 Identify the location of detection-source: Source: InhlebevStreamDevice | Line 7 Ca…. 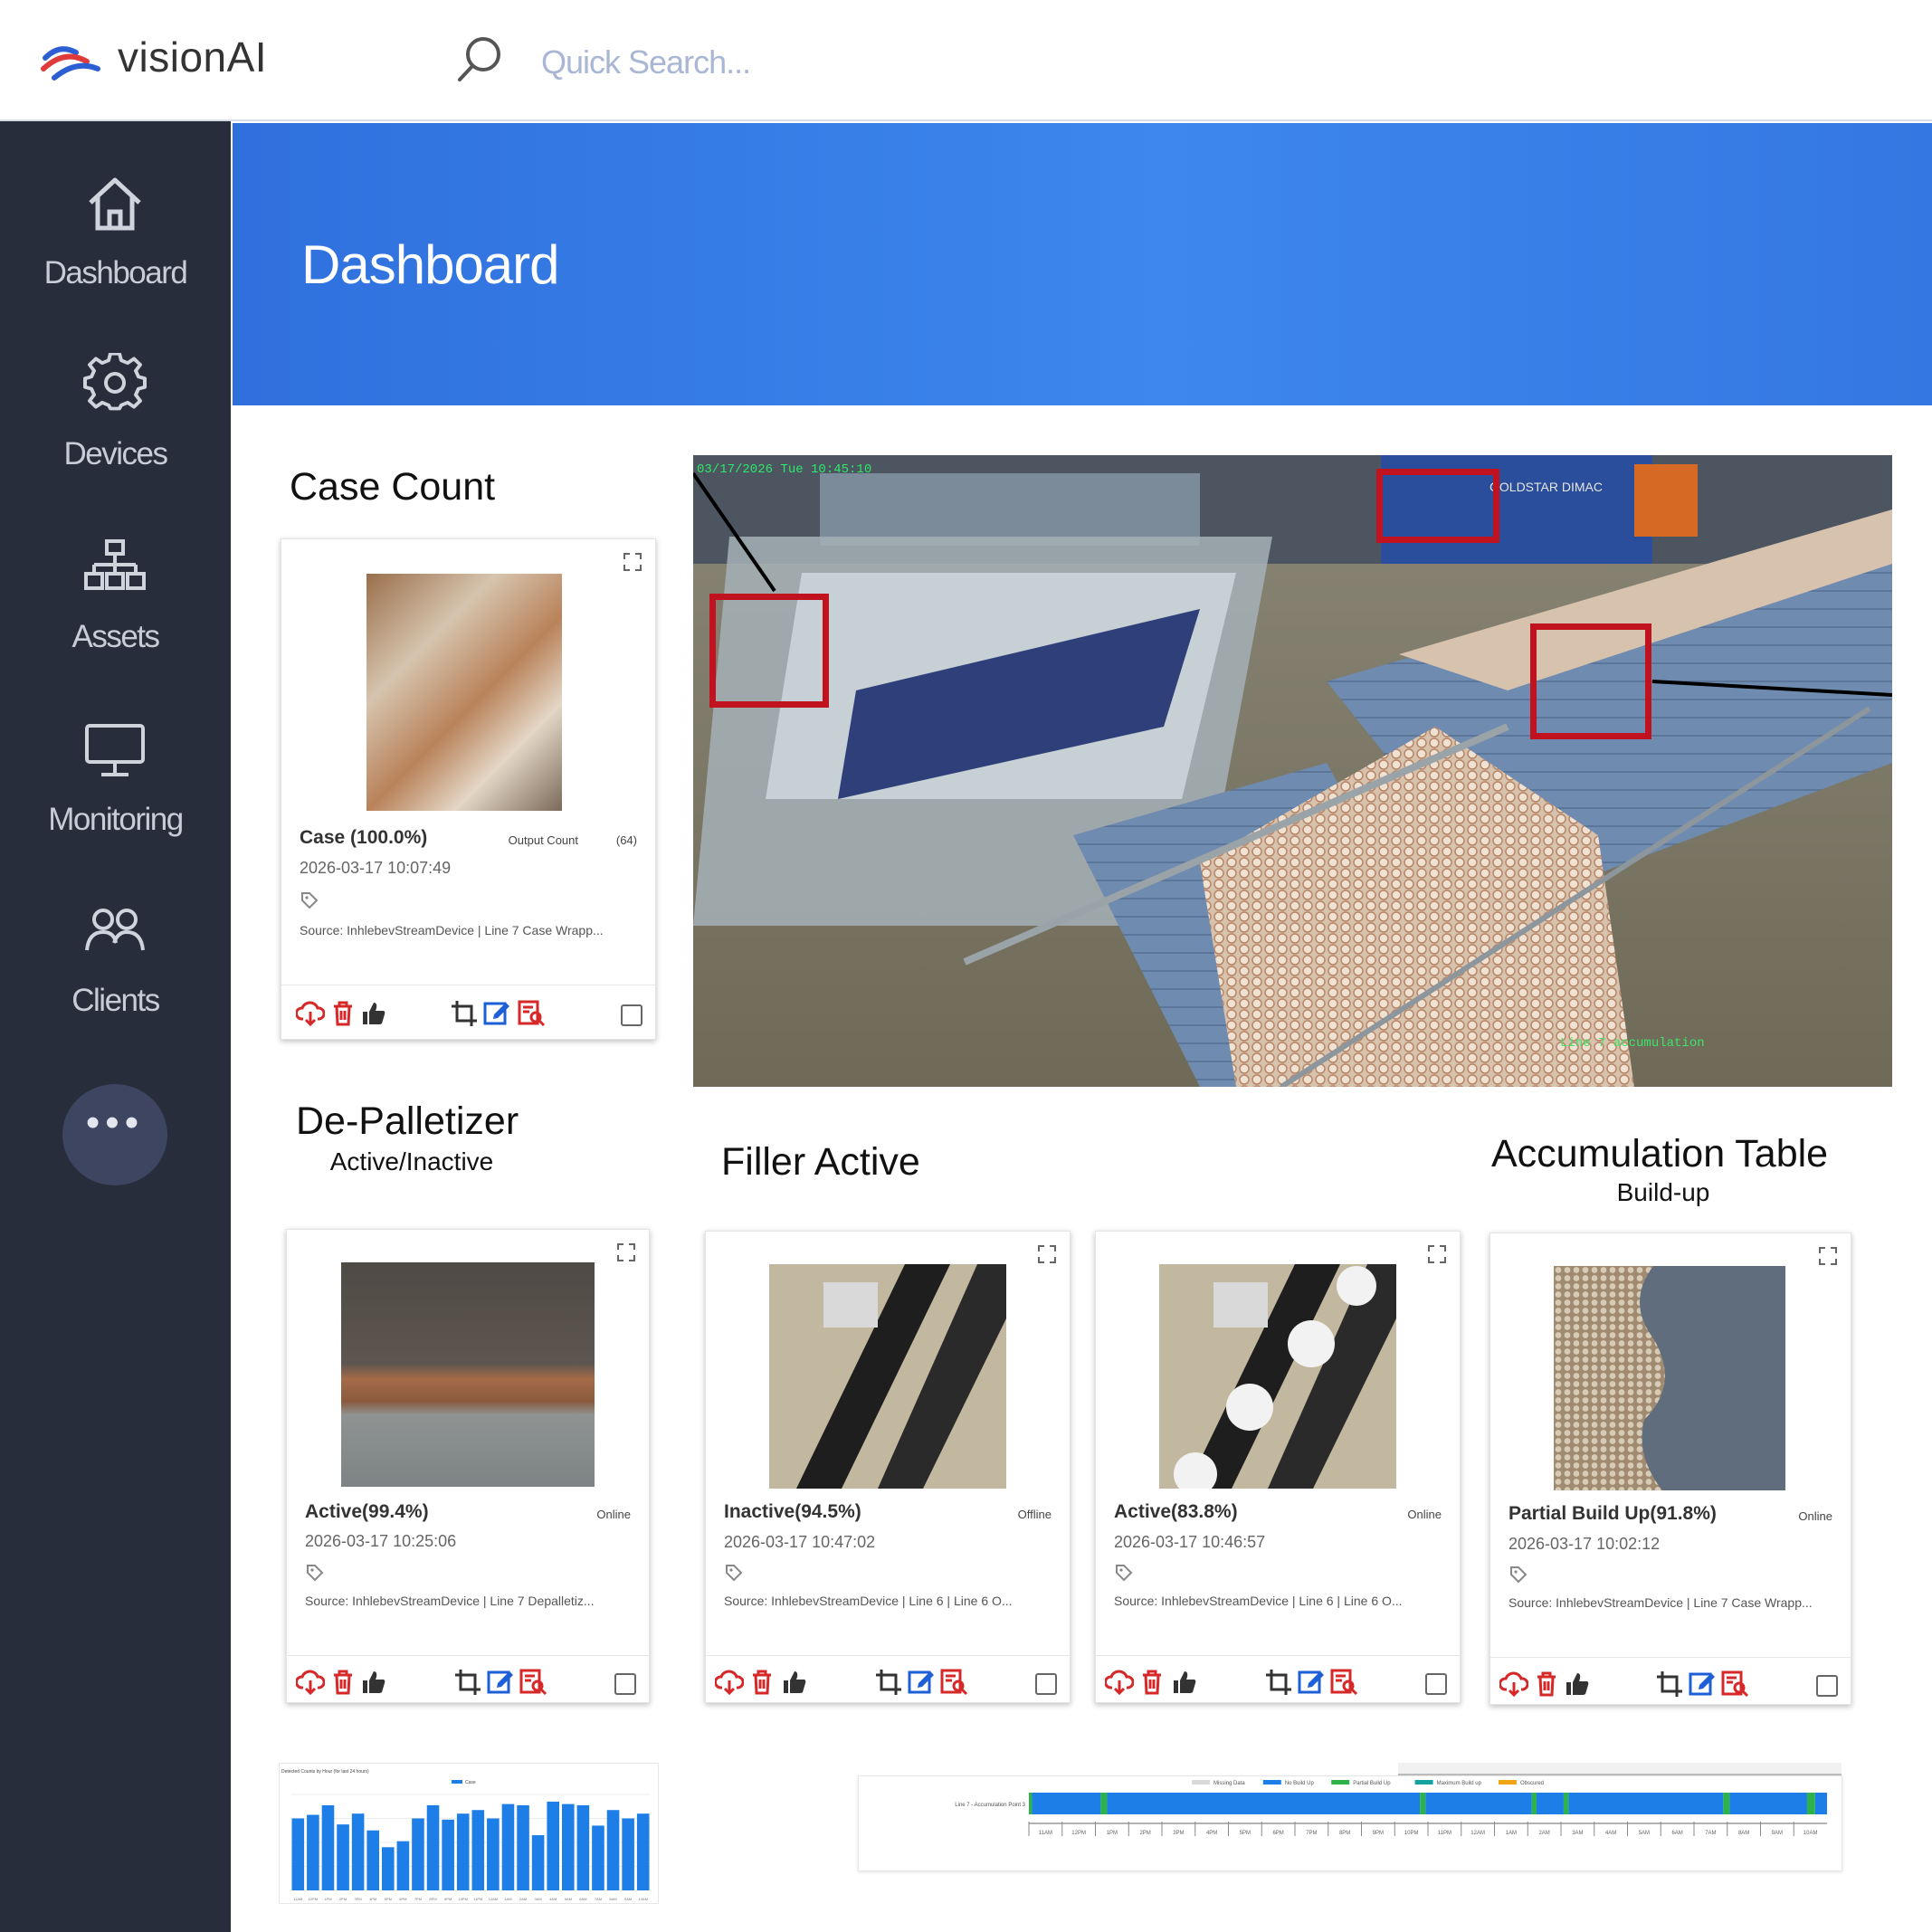
(452, 930).